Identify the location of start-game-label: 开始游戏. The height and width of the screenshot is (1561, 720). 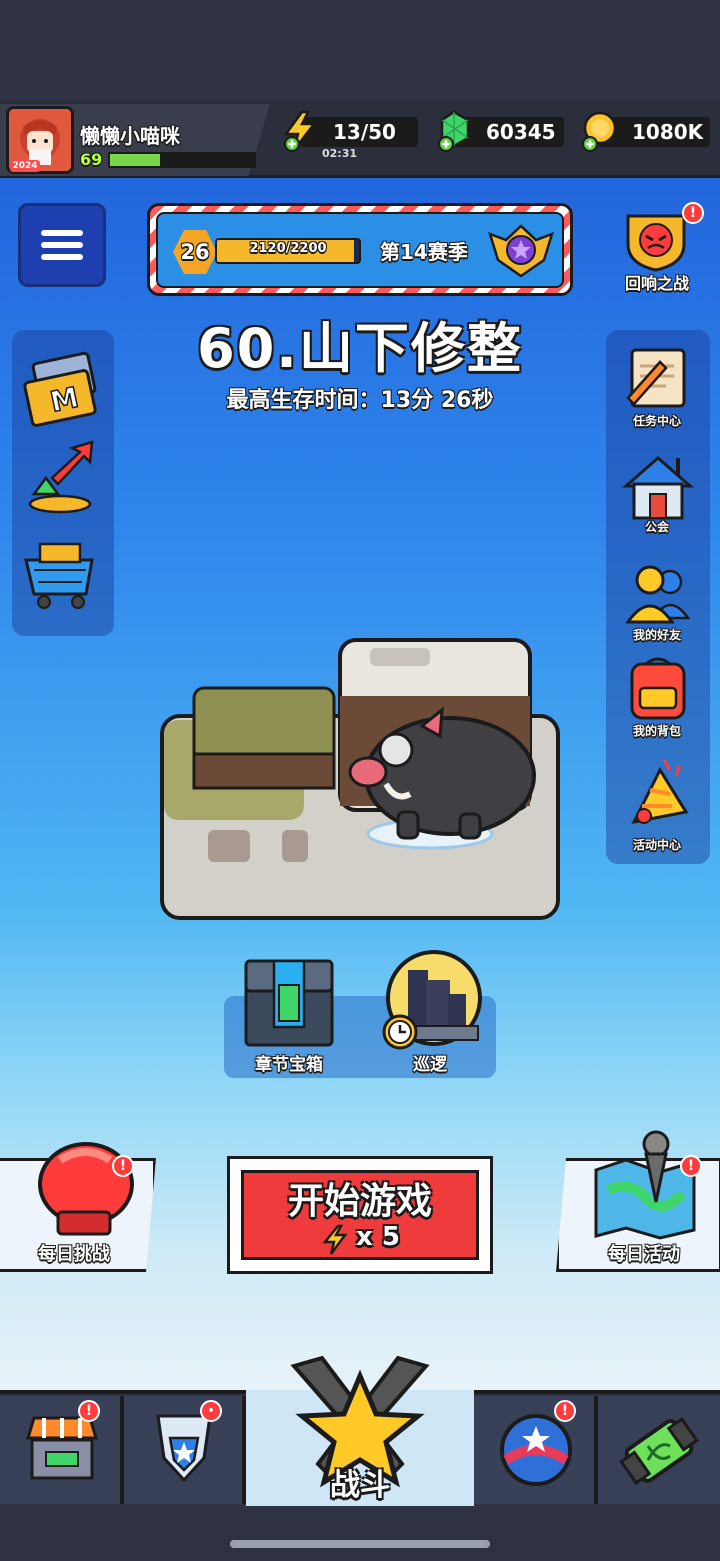
(359, 1201).